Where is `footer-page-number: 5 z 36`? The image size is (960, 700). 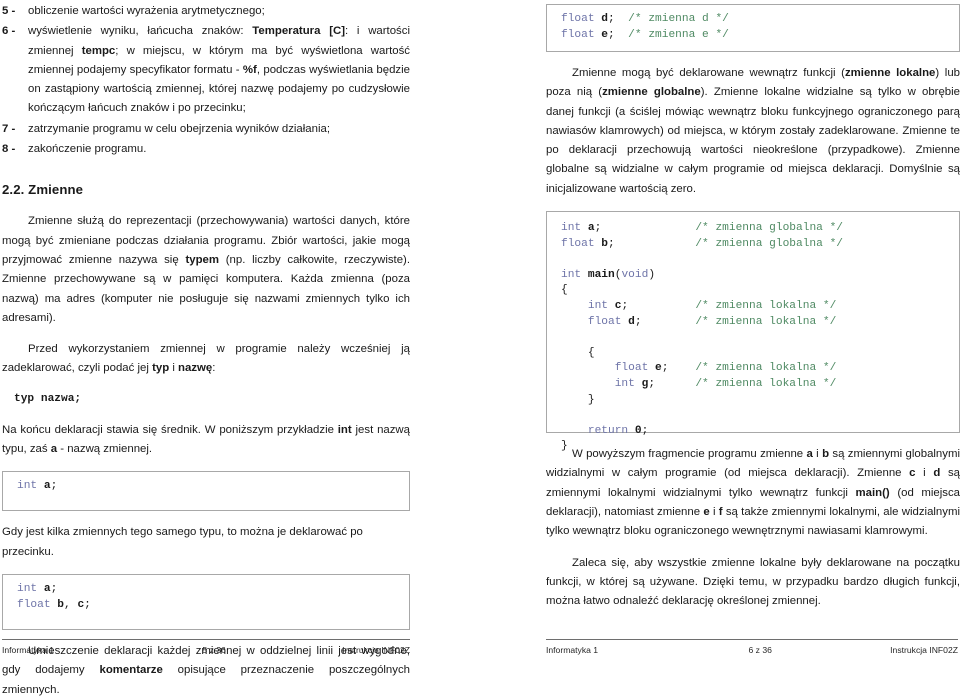
footer-page-number: 5 z 36 is located at coordinates (214, 650).